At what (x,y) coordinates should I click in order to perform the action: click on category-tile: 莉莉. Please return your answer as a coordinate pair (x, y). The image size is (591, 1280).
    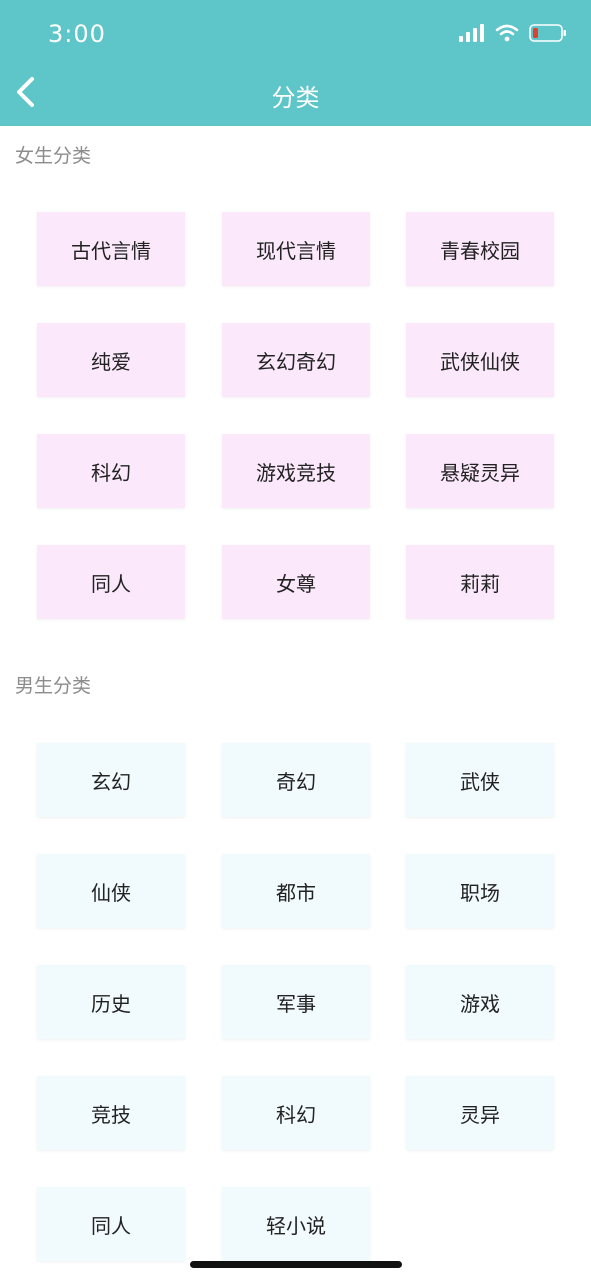
    Looking at the image, I should click on (480, 582).